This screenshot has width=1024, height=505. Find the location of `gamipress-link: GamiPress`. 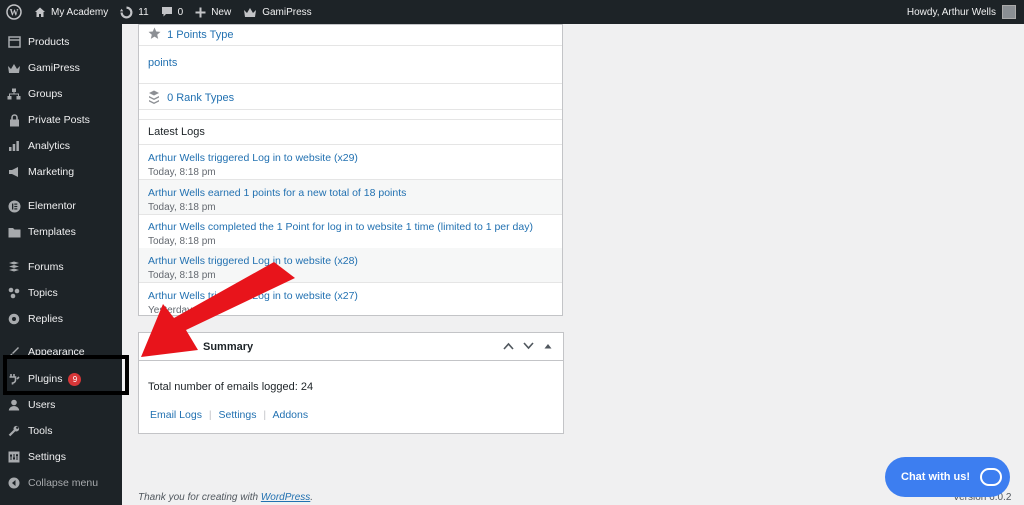

gamipress-link: GamiPress is located at coordinates (277, 12).